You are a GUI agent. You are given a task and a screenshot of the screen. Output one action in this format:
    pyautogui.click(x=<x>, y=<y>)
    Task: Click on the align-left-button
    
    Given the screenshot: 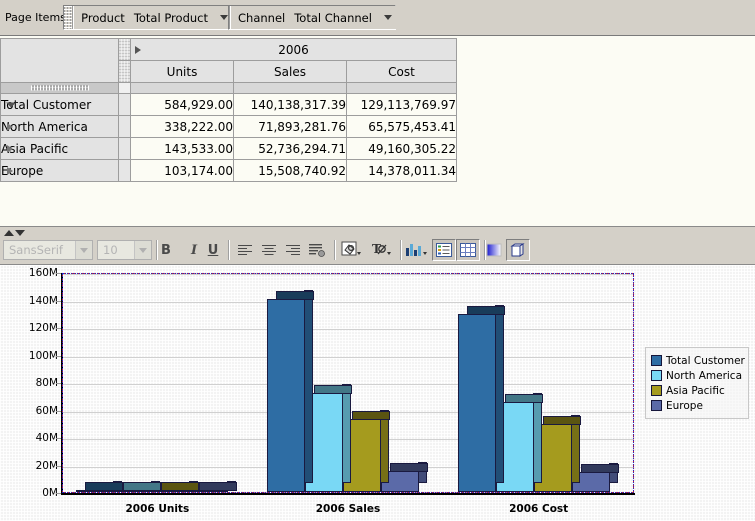 What is the action you would take?
    pyautogui.click(x=245, y=250)
    